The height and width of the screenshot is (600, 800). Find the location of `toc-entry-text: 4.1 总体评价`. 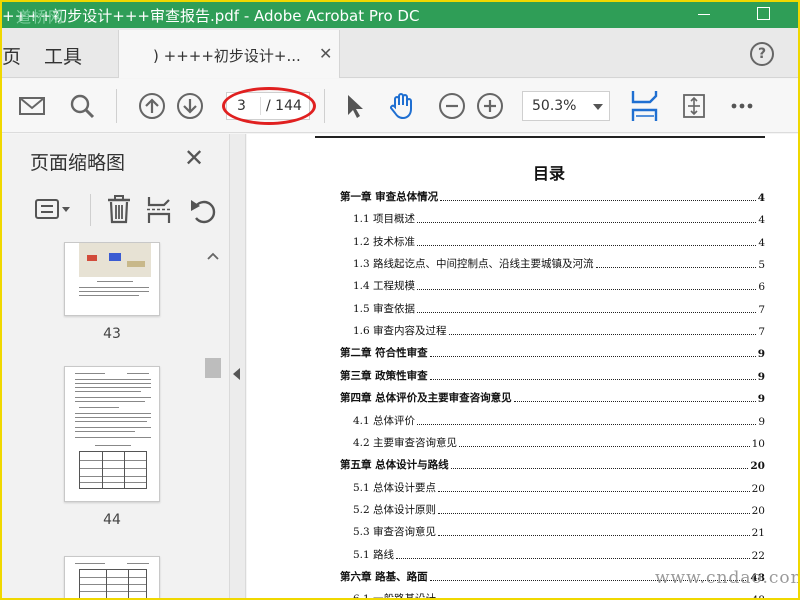

toc-entry-text: 4.1 总体评价 is located at coordinates (384, 421).